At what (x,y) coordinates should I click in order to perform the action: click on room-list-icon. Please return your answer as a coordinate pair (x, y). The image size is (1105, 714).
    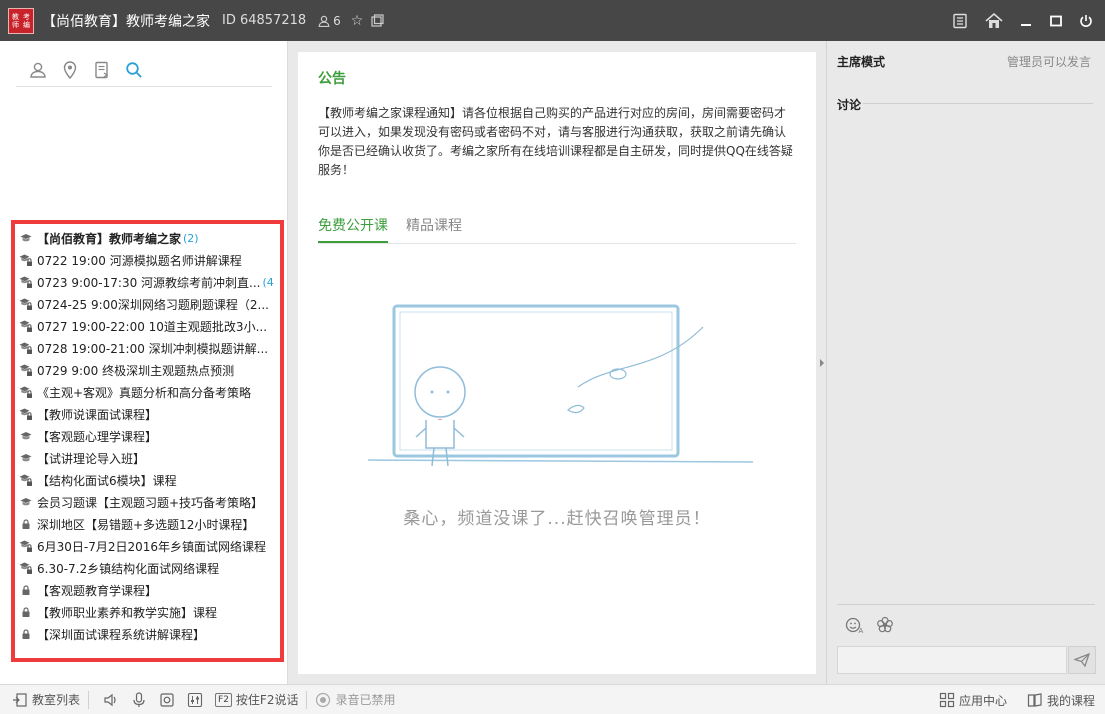
    Looking at the image, I should click on (20, 700).